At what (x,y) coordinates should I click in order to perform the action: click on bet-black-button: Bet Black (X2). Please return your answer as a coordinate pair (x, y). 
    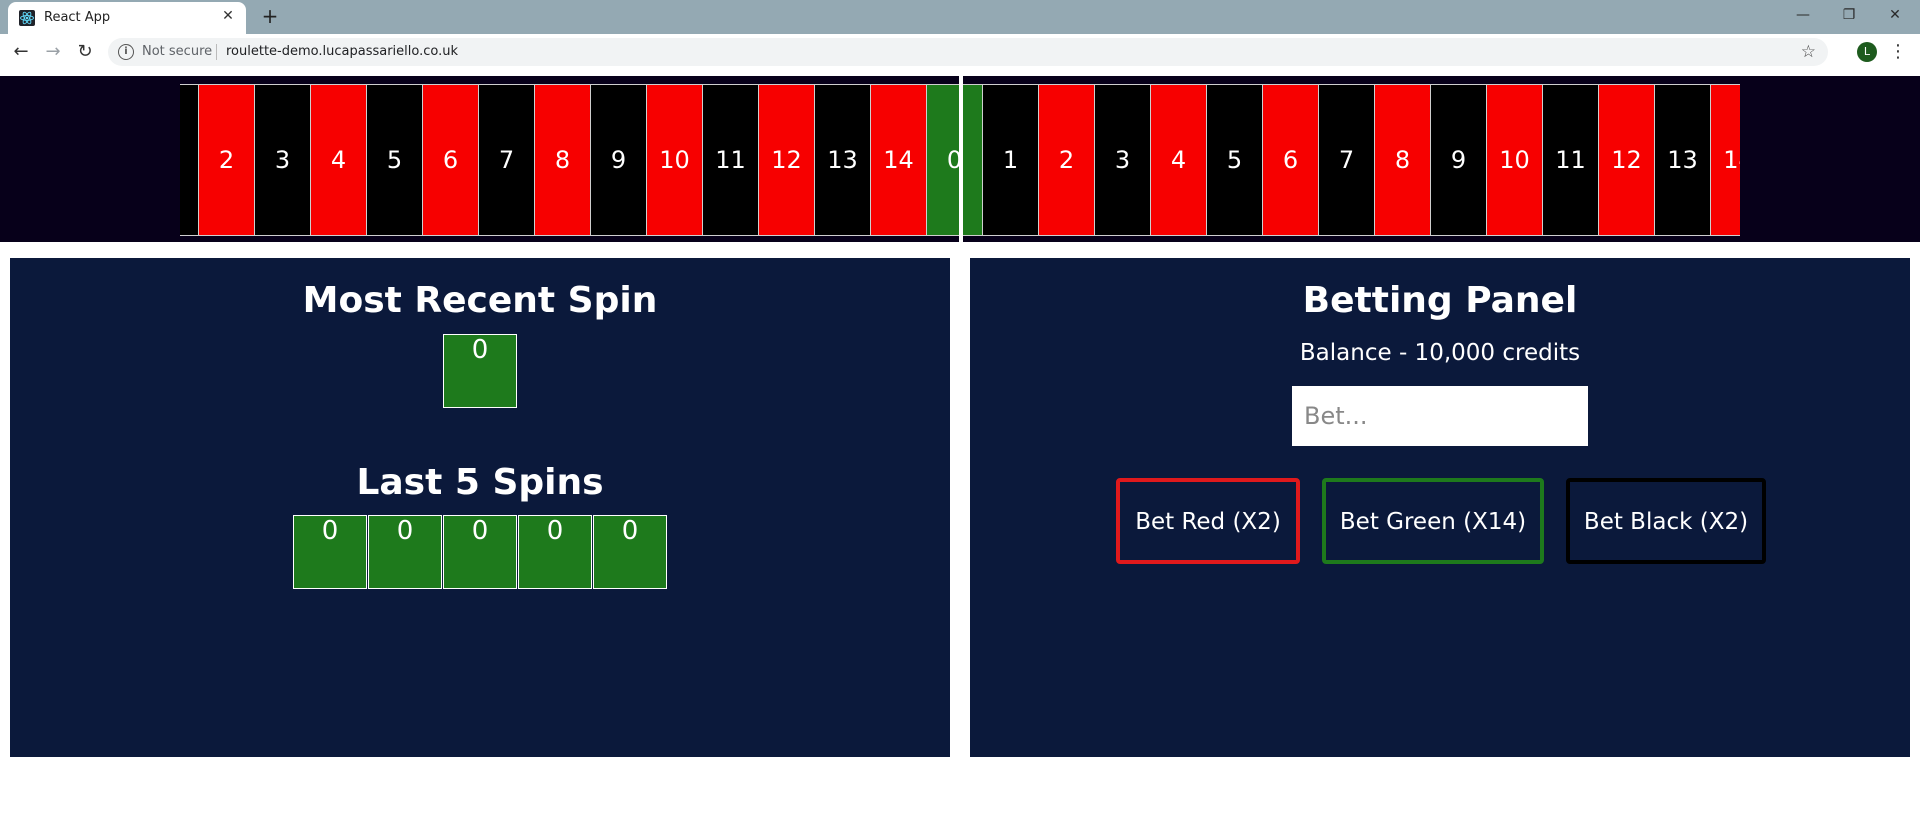
    Looking at the image, I should click on (1666, 521).